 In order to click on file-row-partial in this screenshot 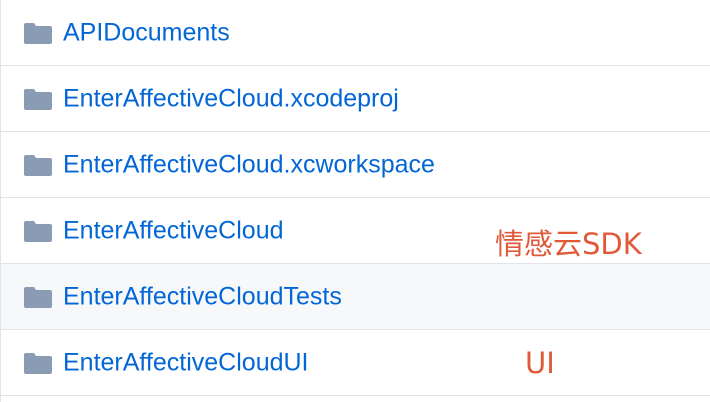, I will do `click(355, 399)`.